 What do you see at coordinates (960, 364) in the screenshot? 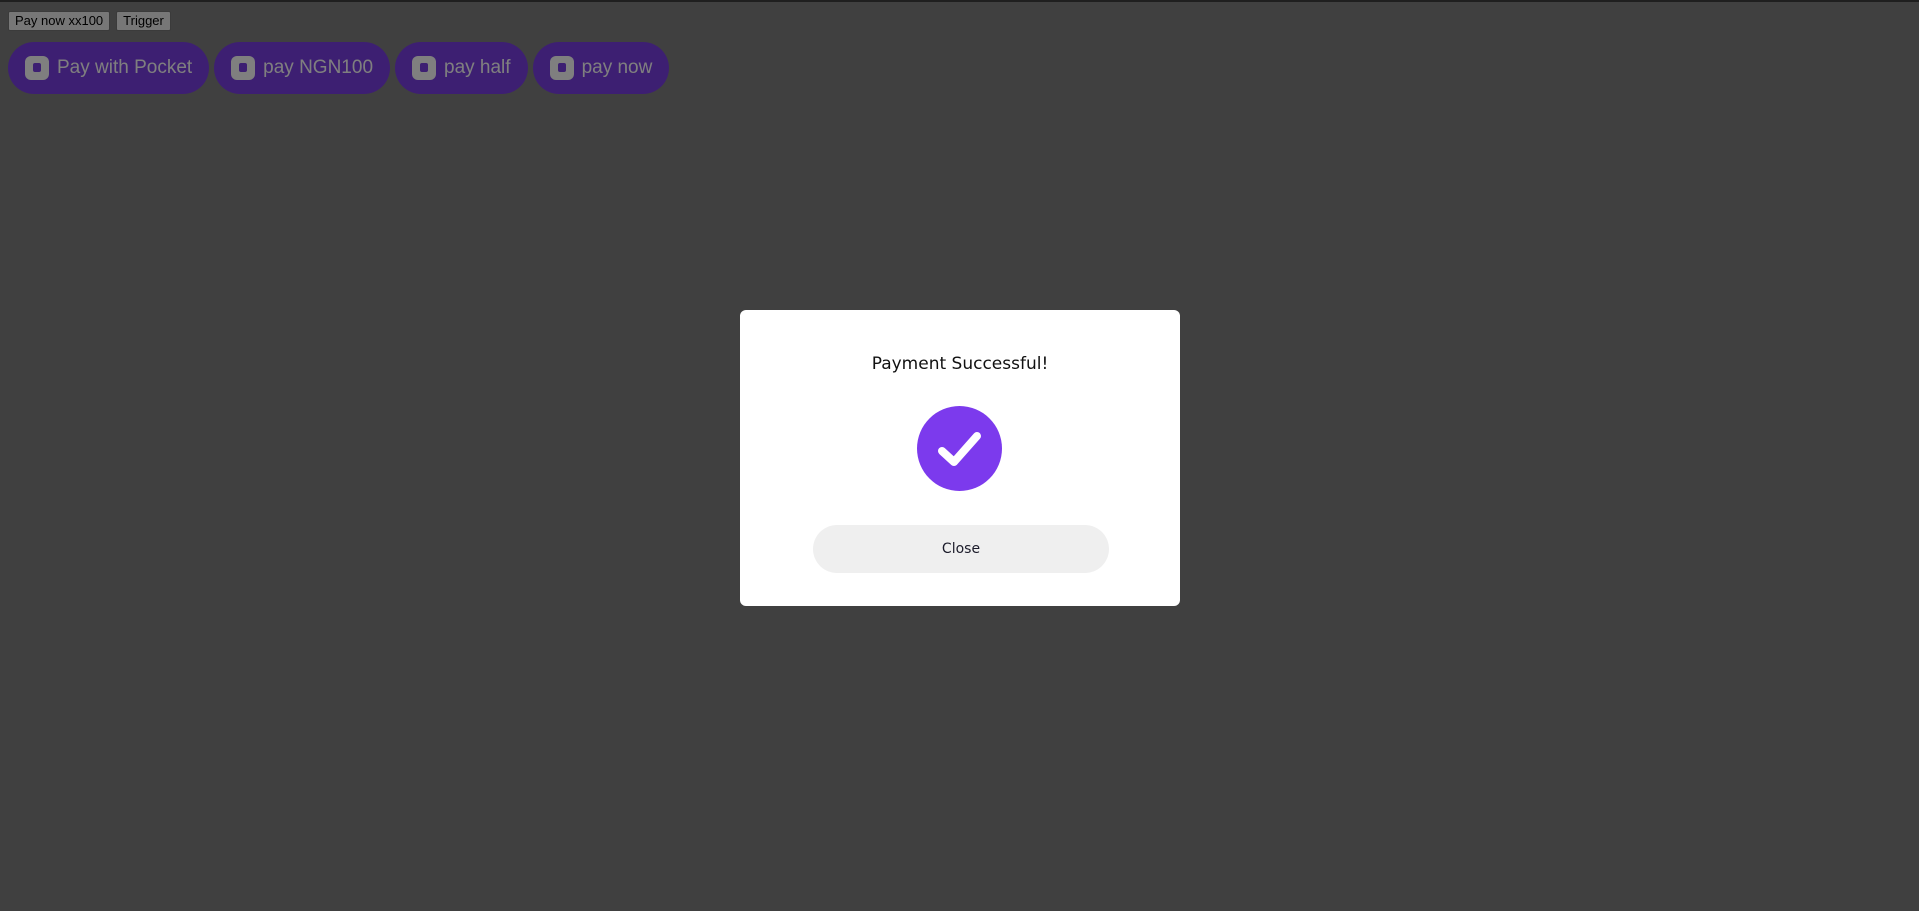
I see `dialog-title: Payment Successful!` at bounding box center [960, 364].